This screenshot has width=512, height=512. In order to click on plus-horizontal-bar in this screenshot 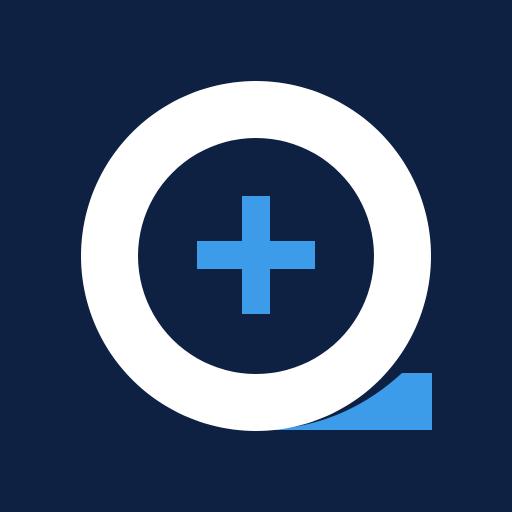, I will do `click(256, 255)`.